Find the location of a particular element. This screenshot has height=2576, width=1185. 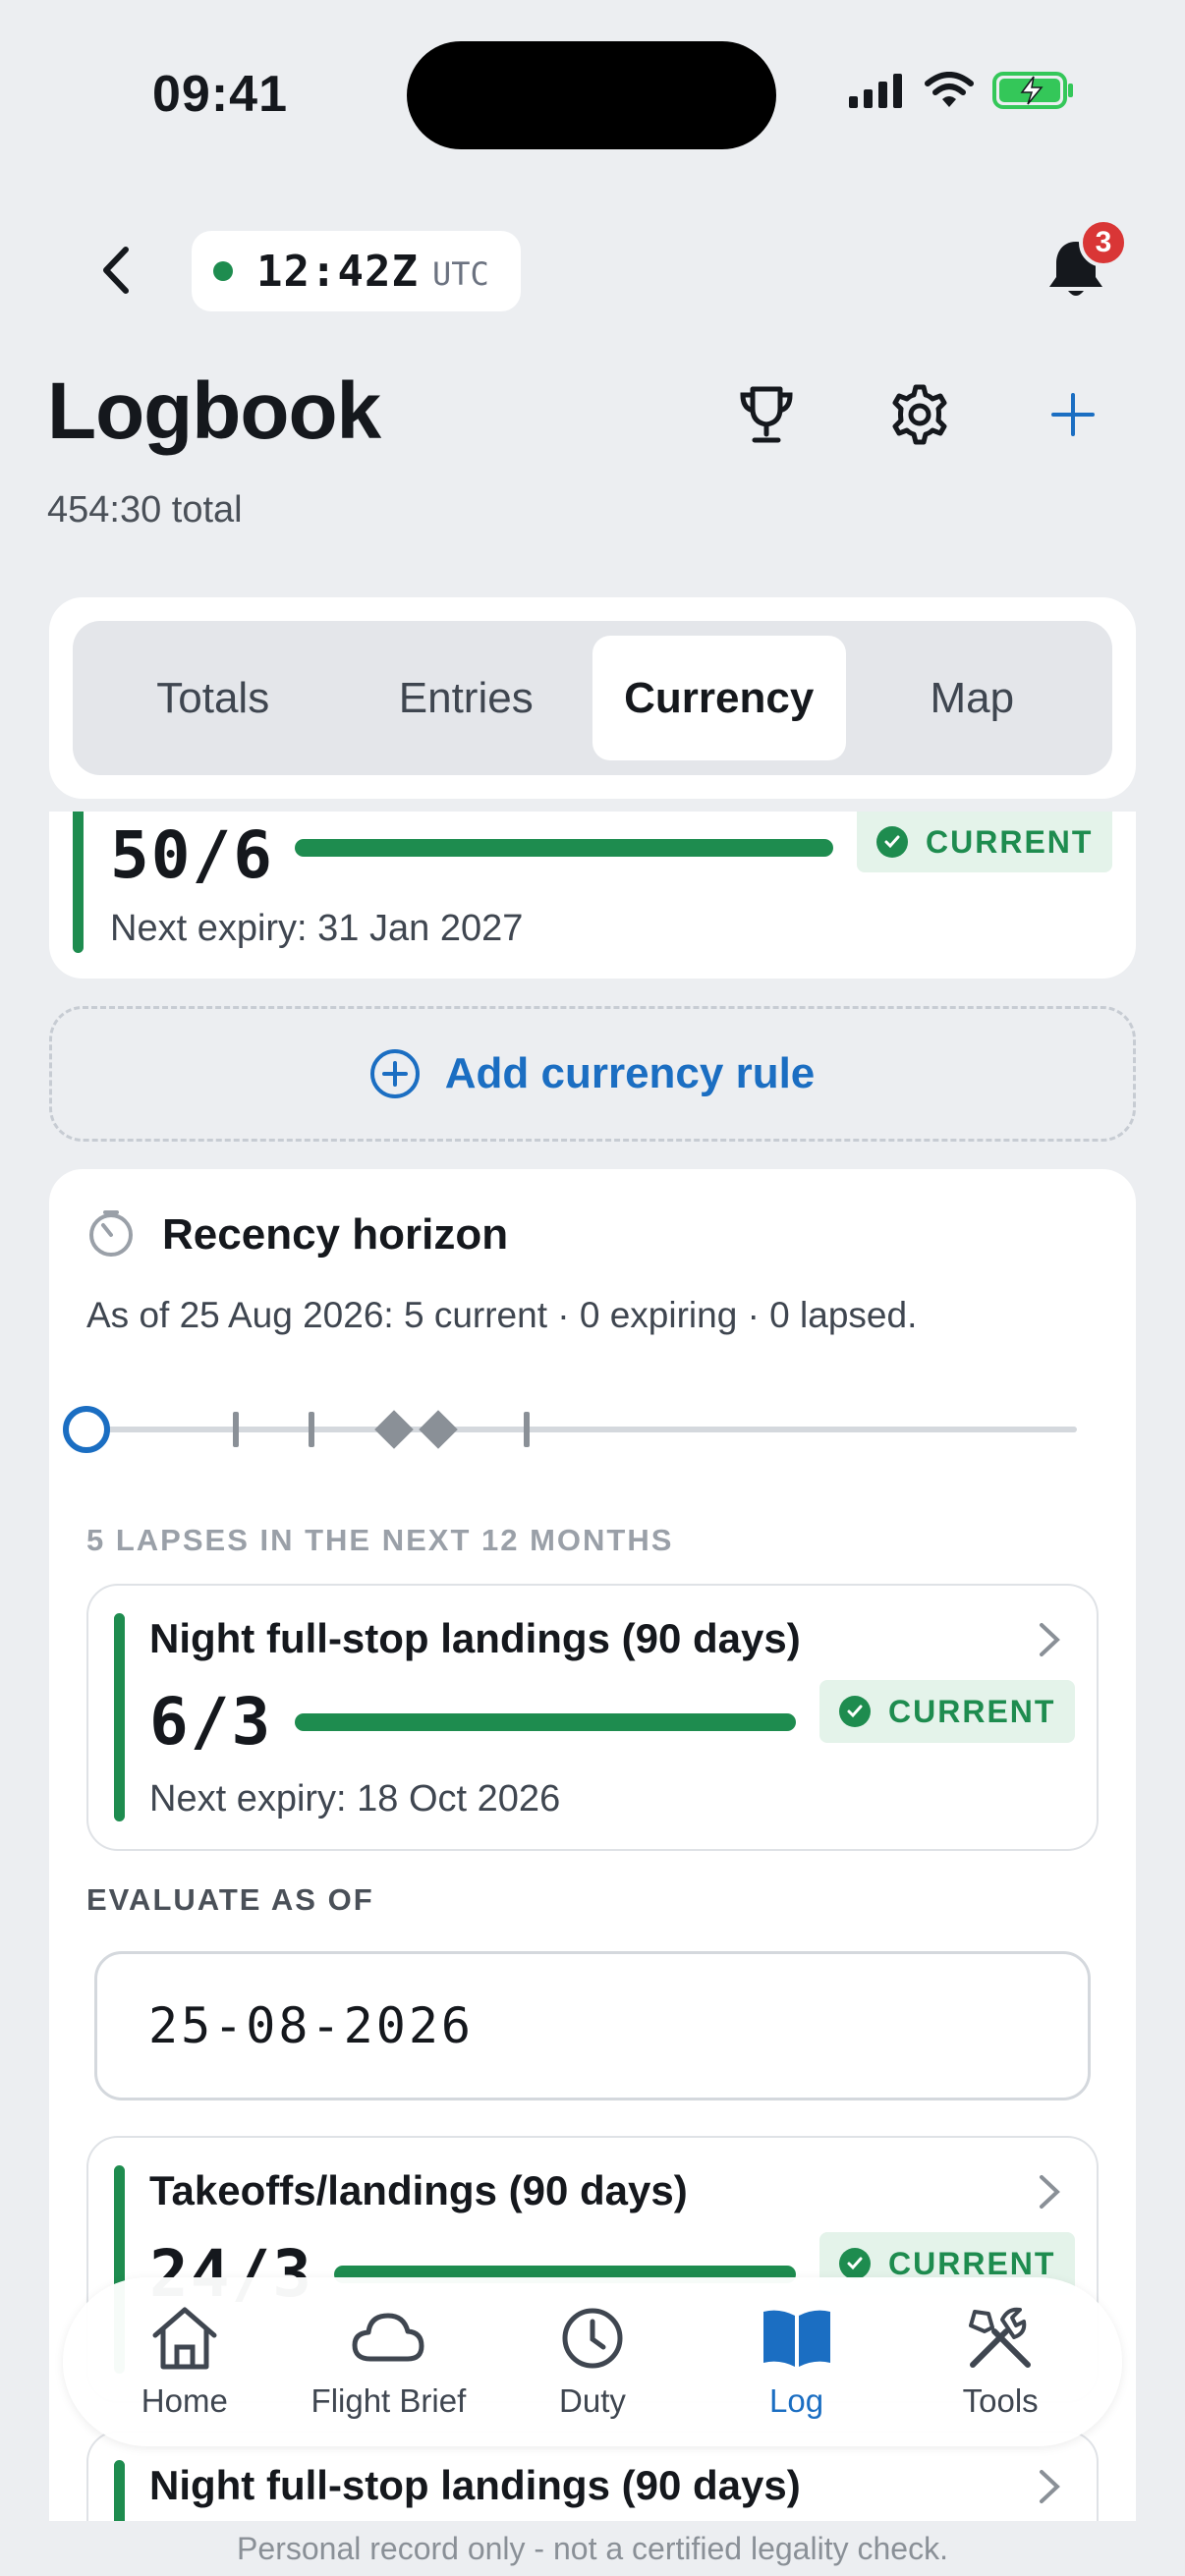

back-button is located at coordinates (115, 270).